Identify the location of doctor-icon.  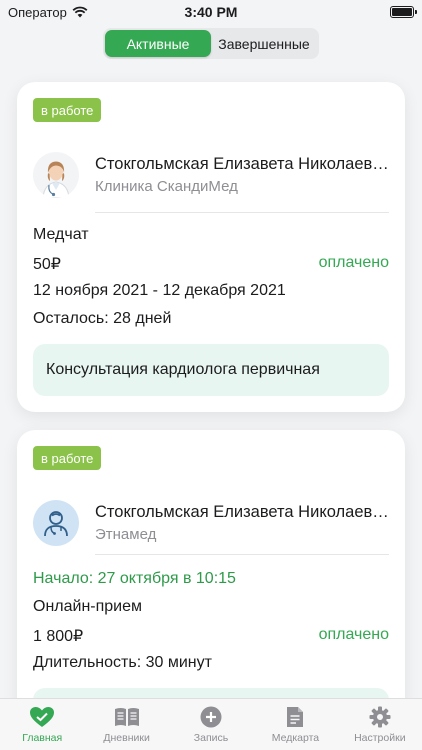
(56, 524).